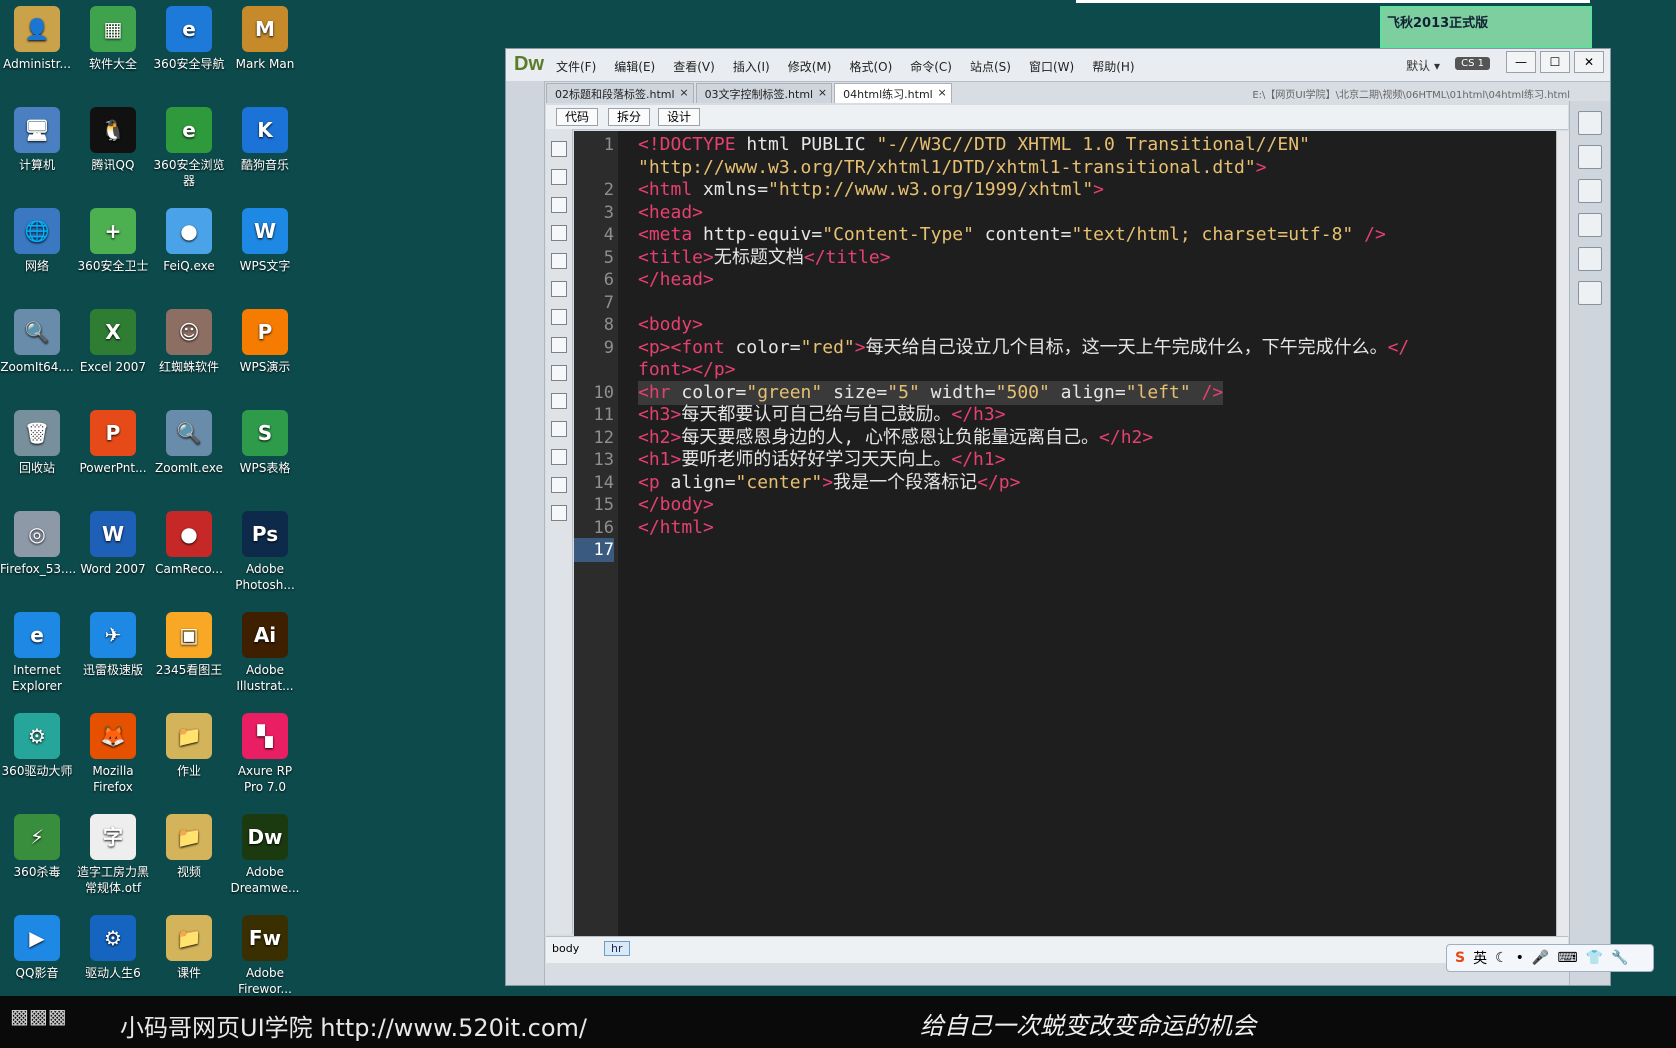  I want to click on desktop-icon: 🦊 Mozilla Firefox, so click(113, 751).